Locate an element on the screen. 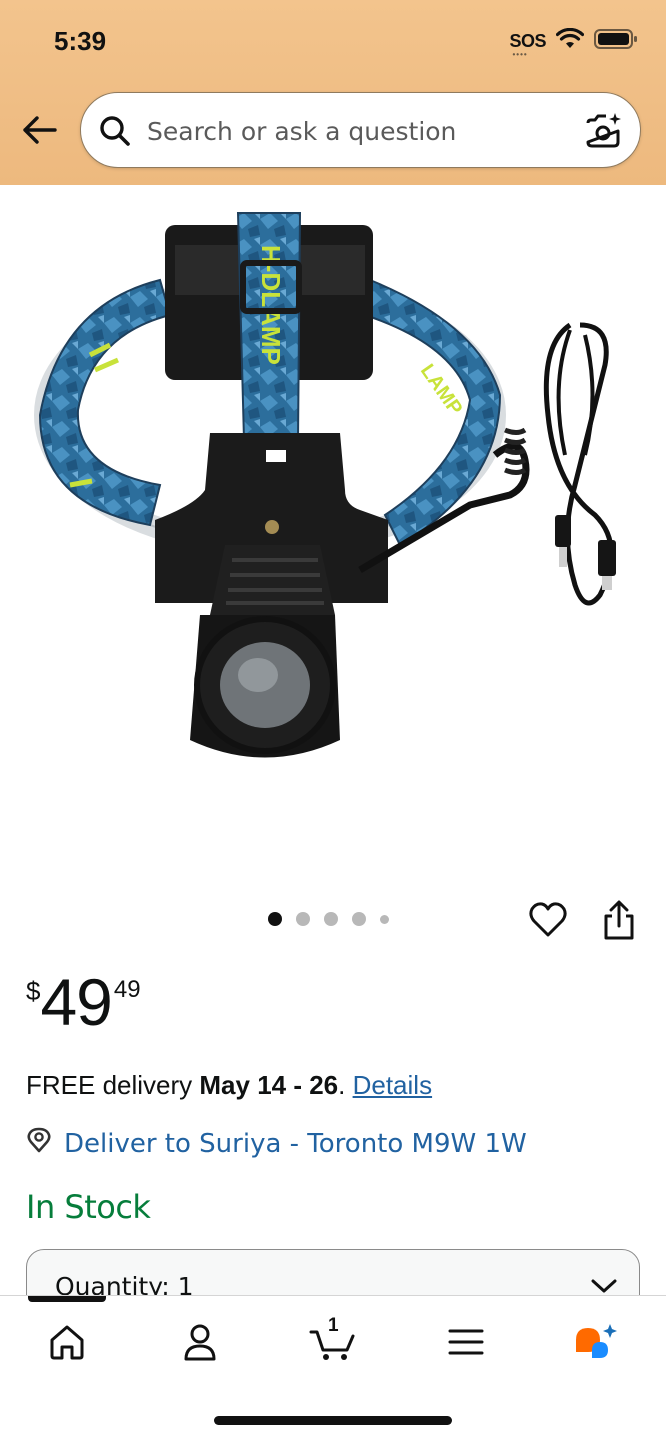 This screenshot has width=666, height=1440. person-icon is located at coordinates (200, 1342).